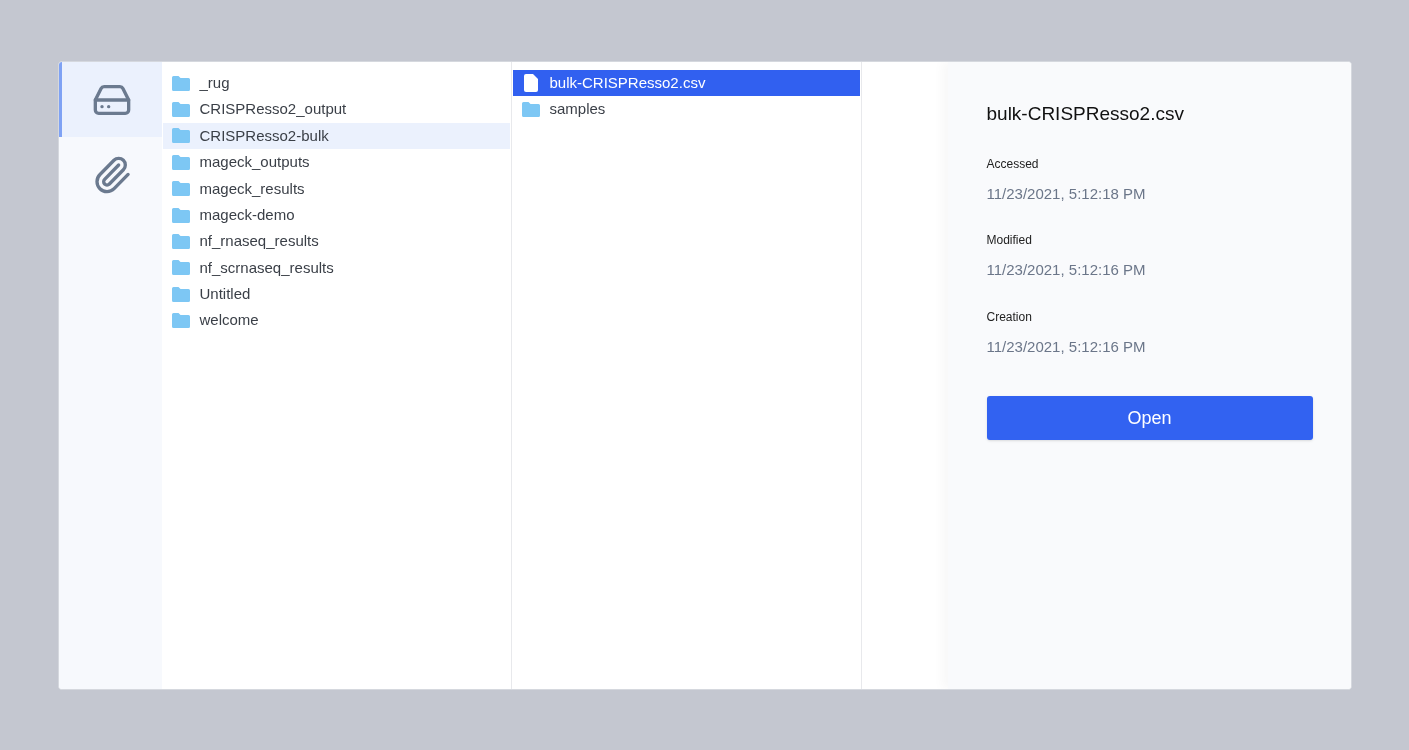 The height and width of the screenshot is (750, 1409). Describe the element at coordinates (336, 188) in the screenshot. I see `folder-item: mageck_results` at that location.